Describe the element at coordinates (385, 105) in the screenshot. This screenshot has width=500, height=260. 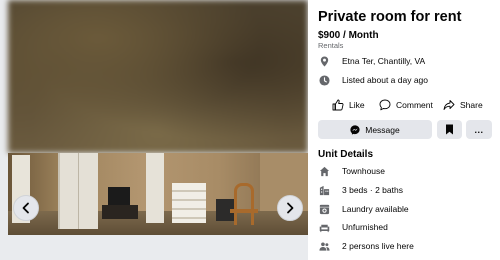
I see `comment-bubble-icon` at that location.